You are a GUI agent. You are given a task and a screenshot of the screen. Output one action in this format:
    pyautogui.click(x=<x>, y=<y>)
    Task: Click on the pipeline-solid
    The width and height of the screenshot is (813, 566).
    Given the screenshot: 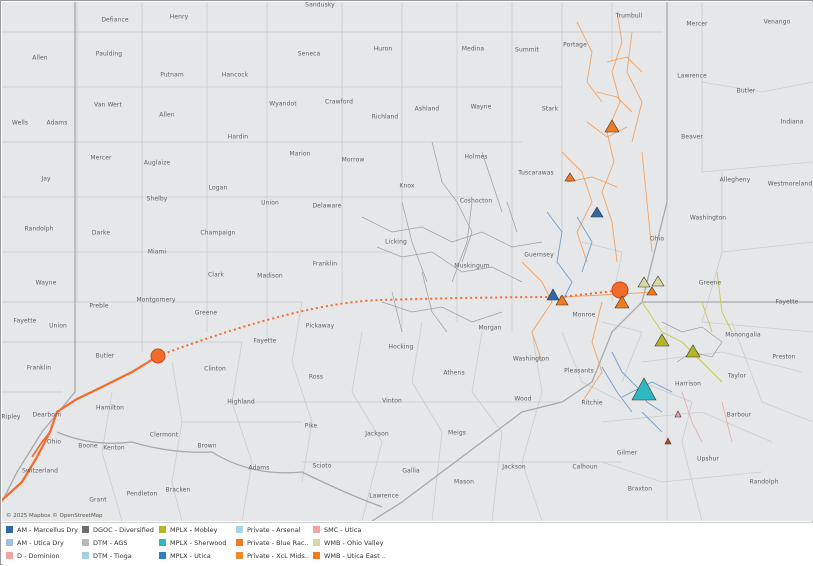 What is the action you would take?
    pyautogui.click(x=80, y=428)
    